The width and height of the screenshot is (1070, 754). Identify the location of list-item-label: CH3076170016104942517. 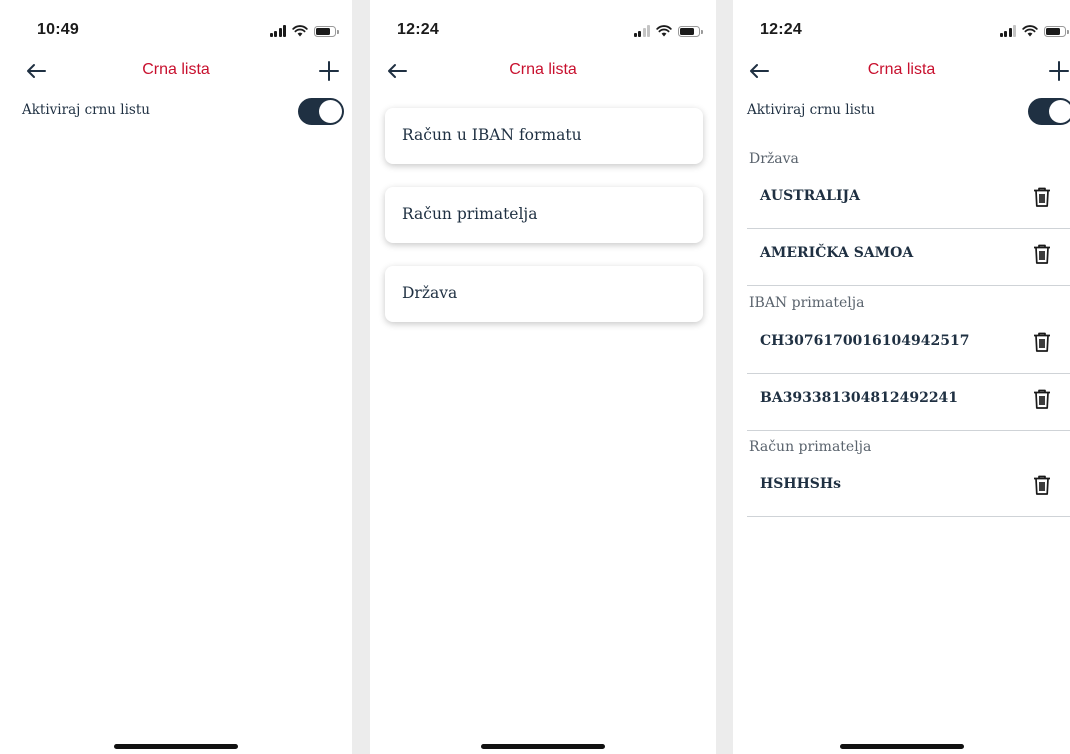
(865, 341).